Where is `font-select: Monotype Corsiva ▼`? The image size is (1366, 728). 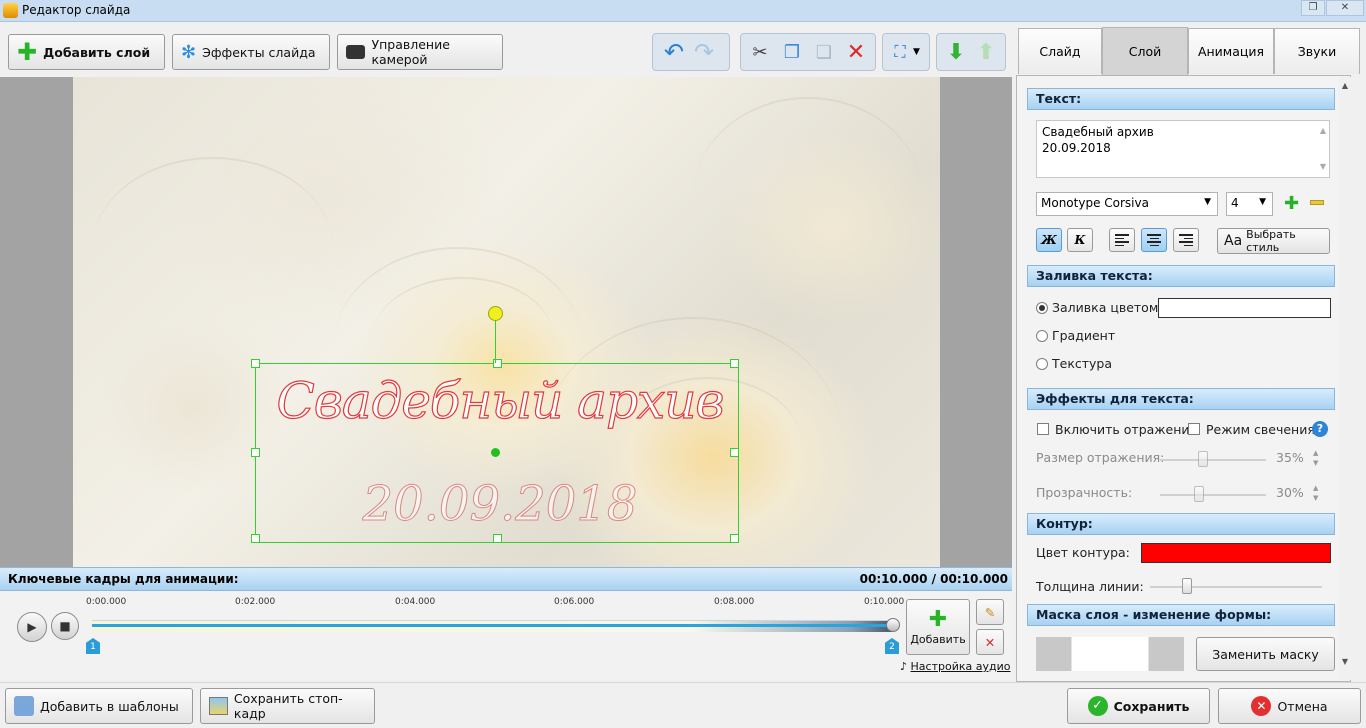 font-select: Monotype Corsiva ▼ is located at coordinates (1127, 204).